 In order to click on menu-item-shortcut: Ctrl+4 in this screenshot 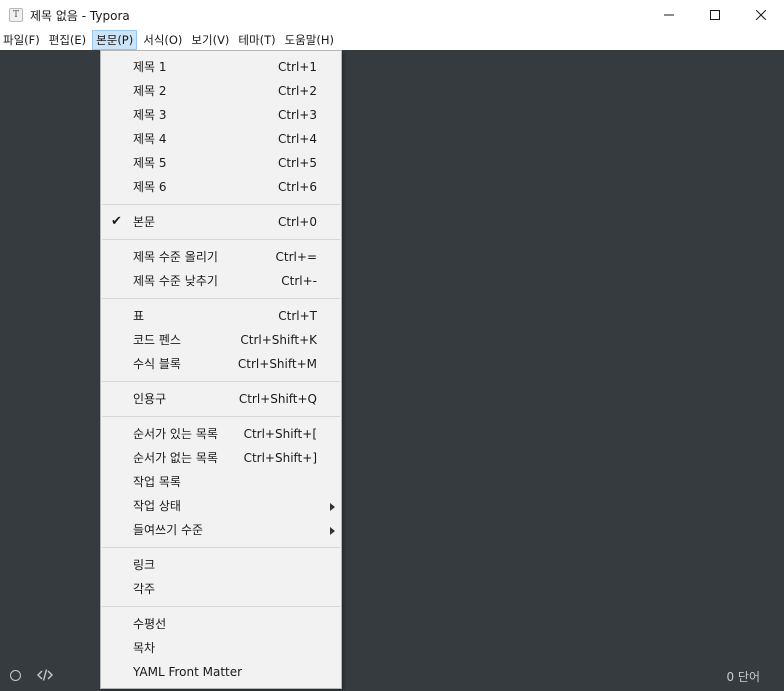, I will do `click(297, 139)`.